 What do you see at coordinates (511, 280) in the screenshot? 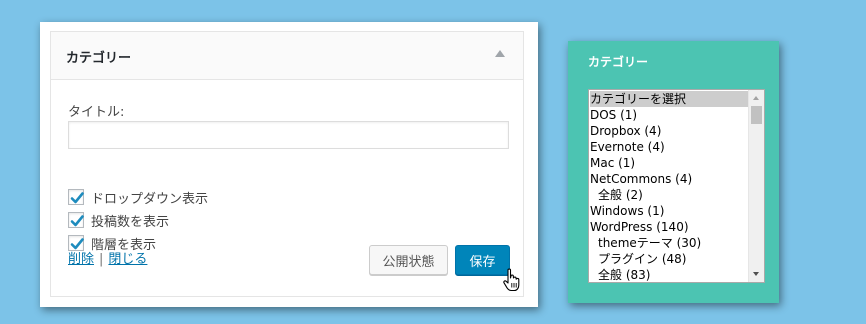
I see `hand-cursor-icon` at bounding box center [511, 280].